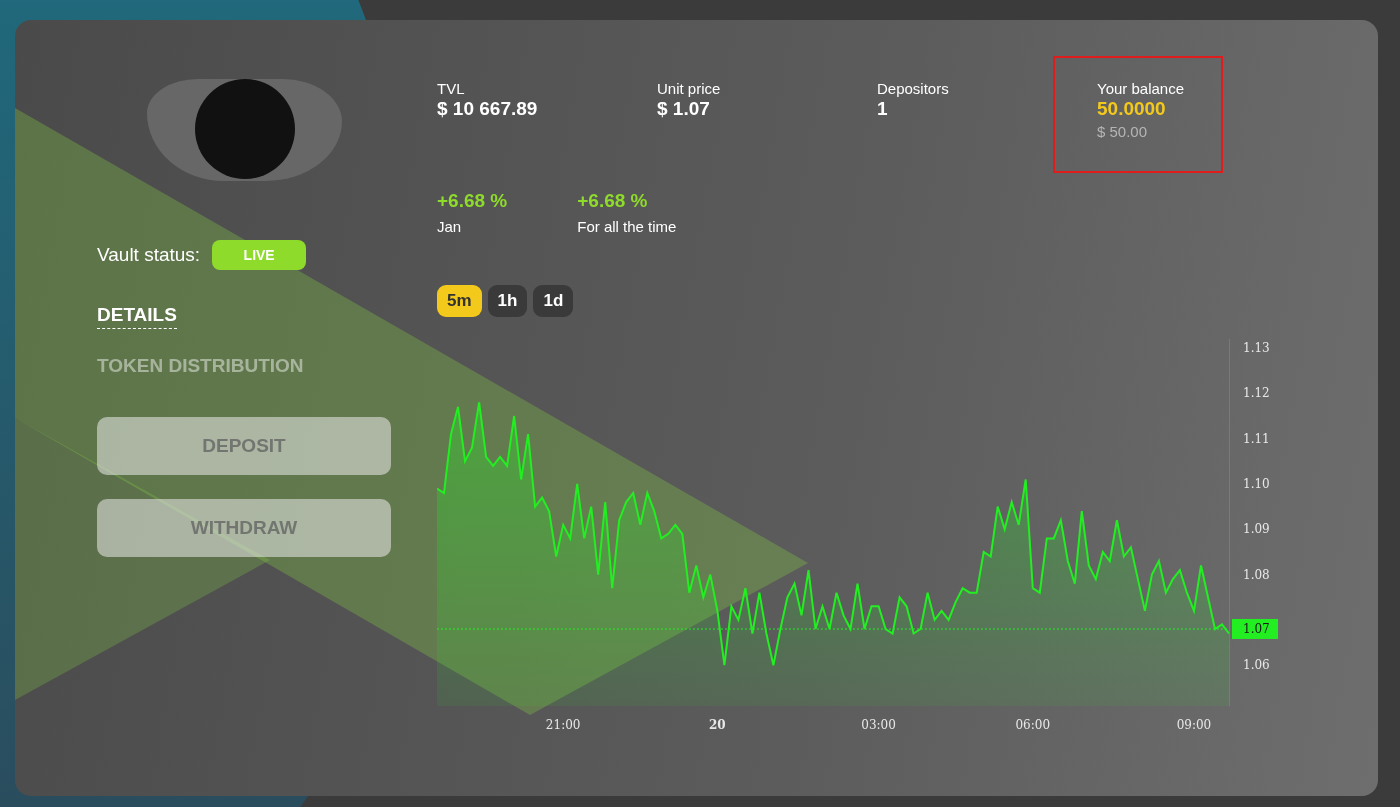 The height and width of the screenshot is (807, 1400). I want to click on y-axis-label: 1.09, so click(1256, 529).